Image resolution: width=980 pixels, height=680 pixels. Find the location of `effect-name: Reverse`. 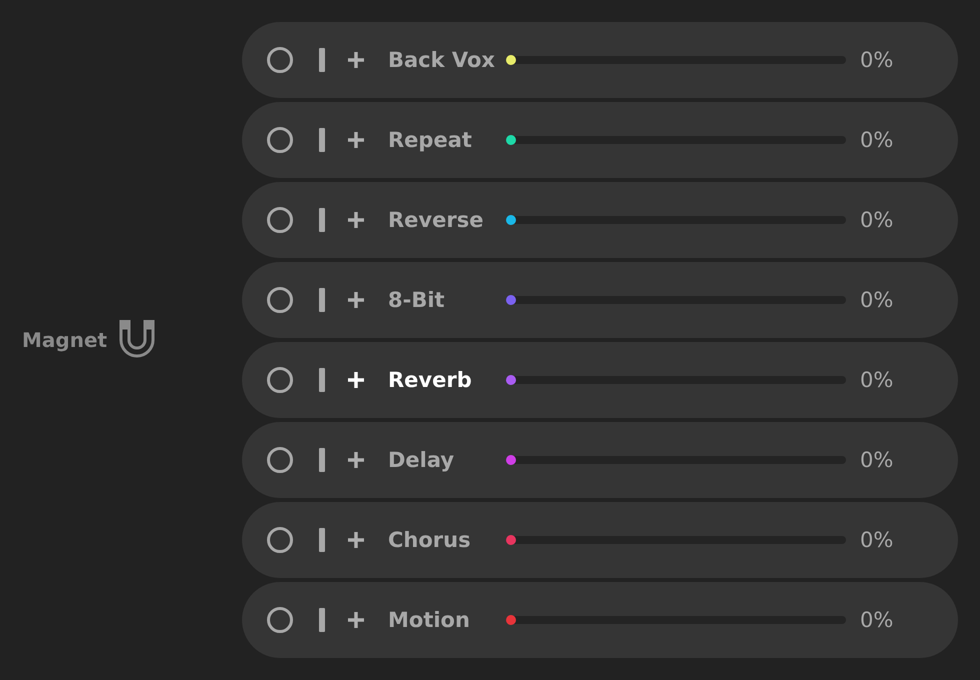

effect-name: Reverse is located at coordinates (436, 220).